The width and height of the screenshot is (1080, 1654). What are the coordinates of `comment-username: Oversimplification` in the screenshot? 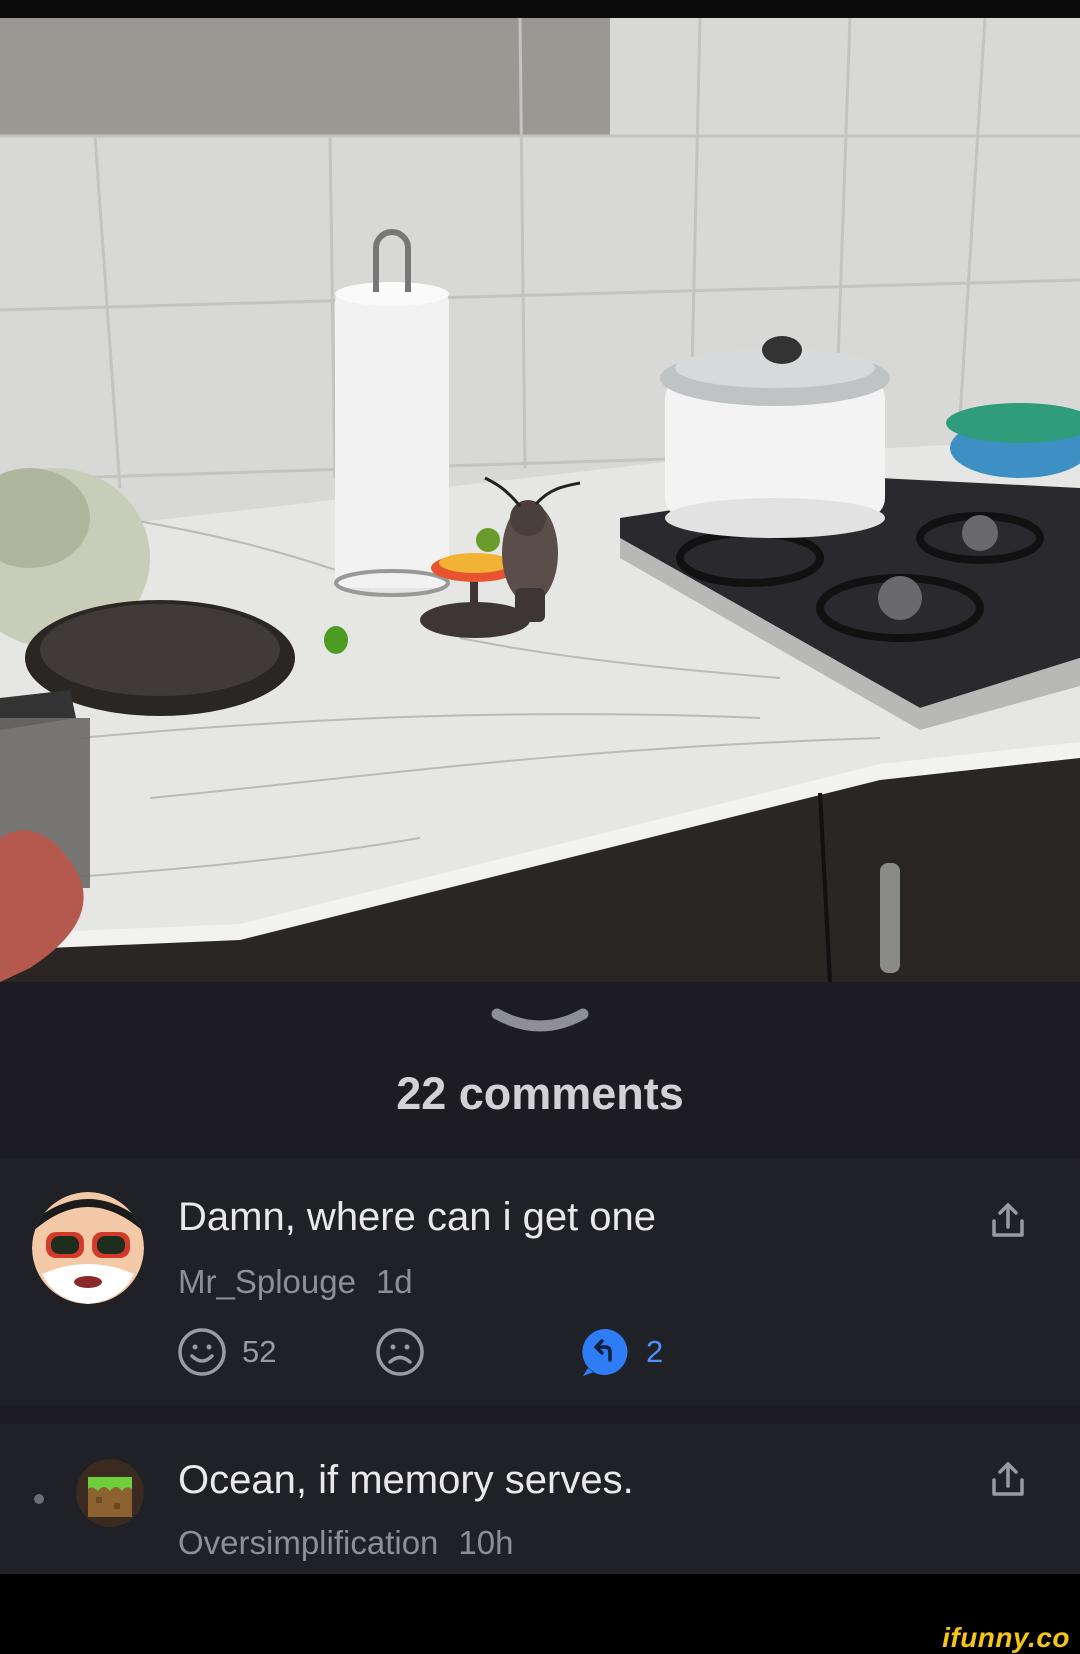 It's located at (308, 1542).